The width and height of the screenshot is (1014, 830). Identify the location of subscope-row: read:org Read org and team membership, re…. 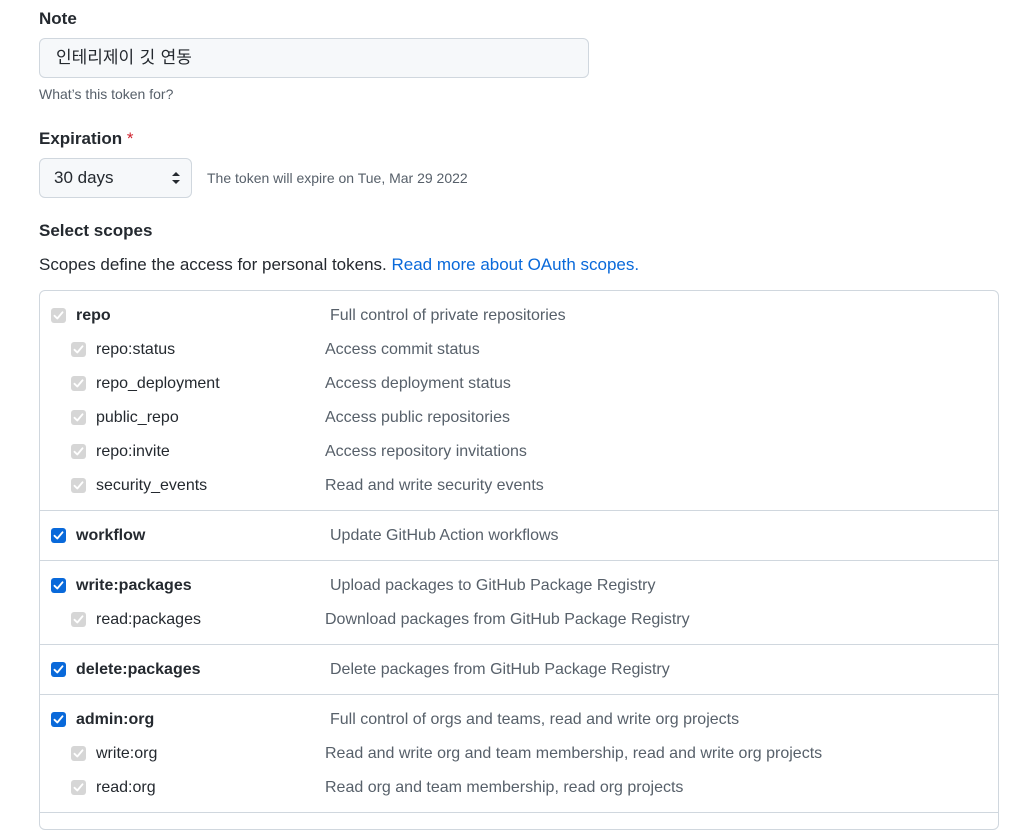
(519, 788).